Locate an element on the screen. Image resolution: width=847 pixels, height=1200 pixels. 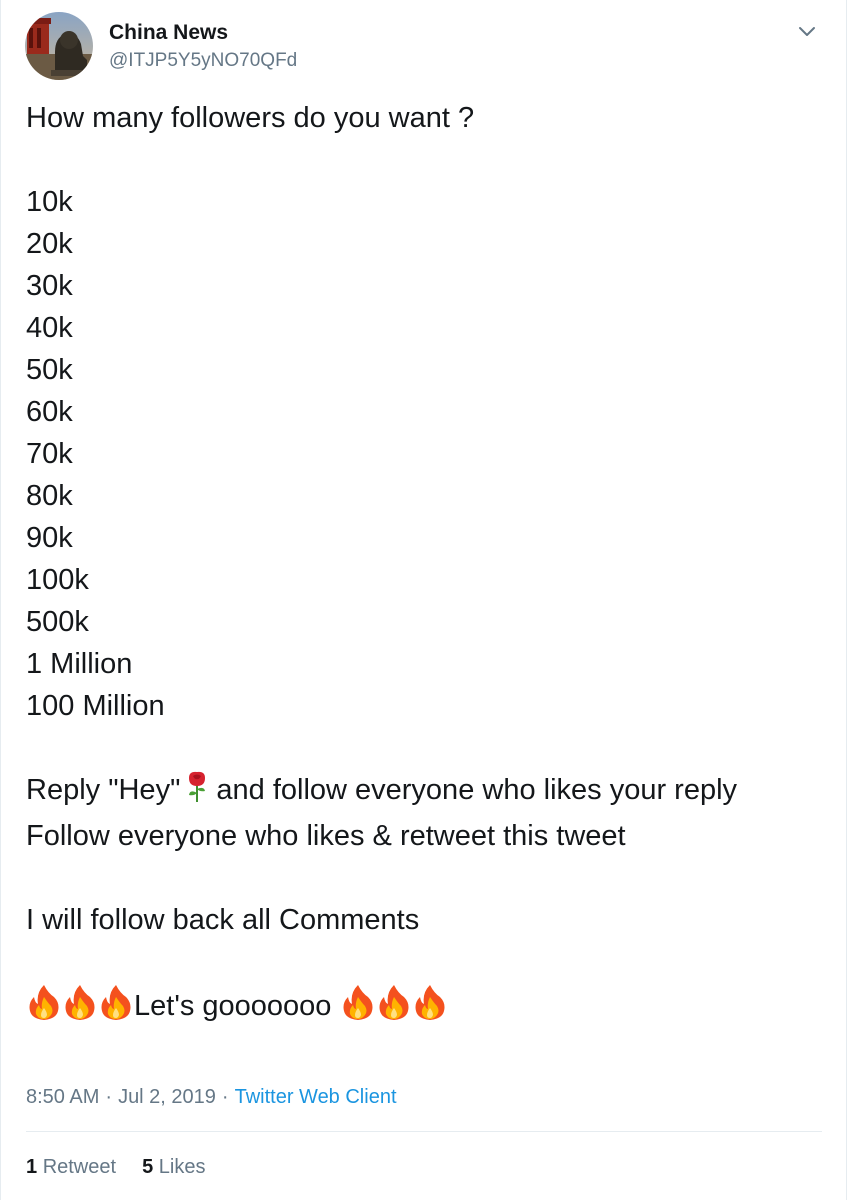
cta-text: Let's gooooooo is located at coordinates (233, 1006).